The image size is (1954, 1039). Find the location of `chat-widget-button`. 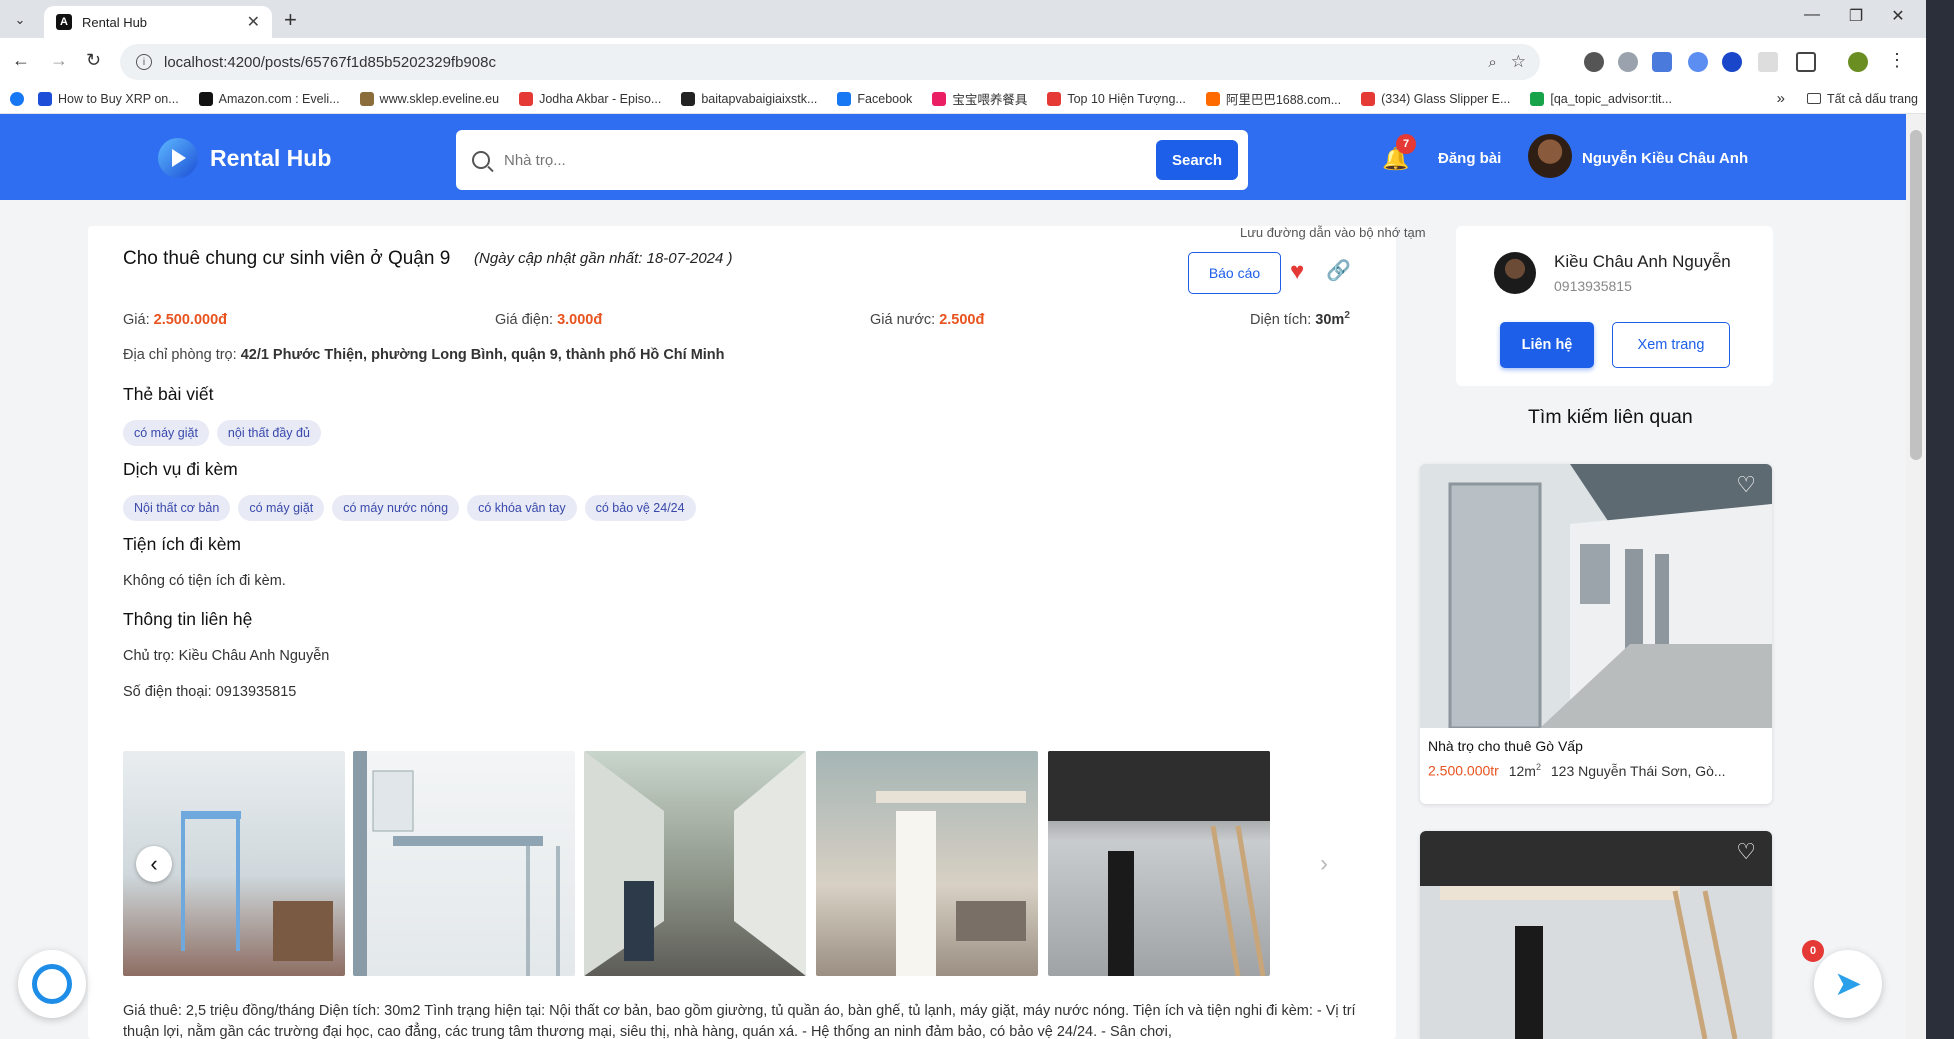

chat-widget-button is located at coordinates (52, 984).